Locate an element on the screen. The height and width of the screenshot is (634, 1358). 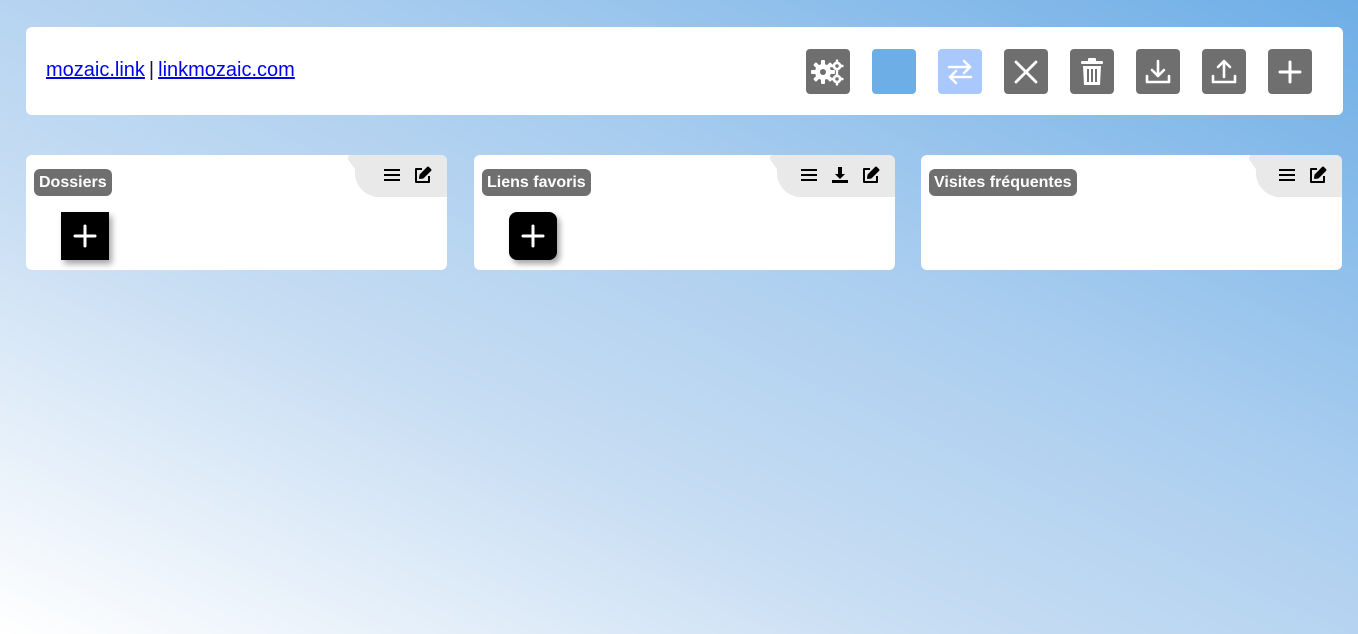
delete-button is located at coordinates (1092, 71).